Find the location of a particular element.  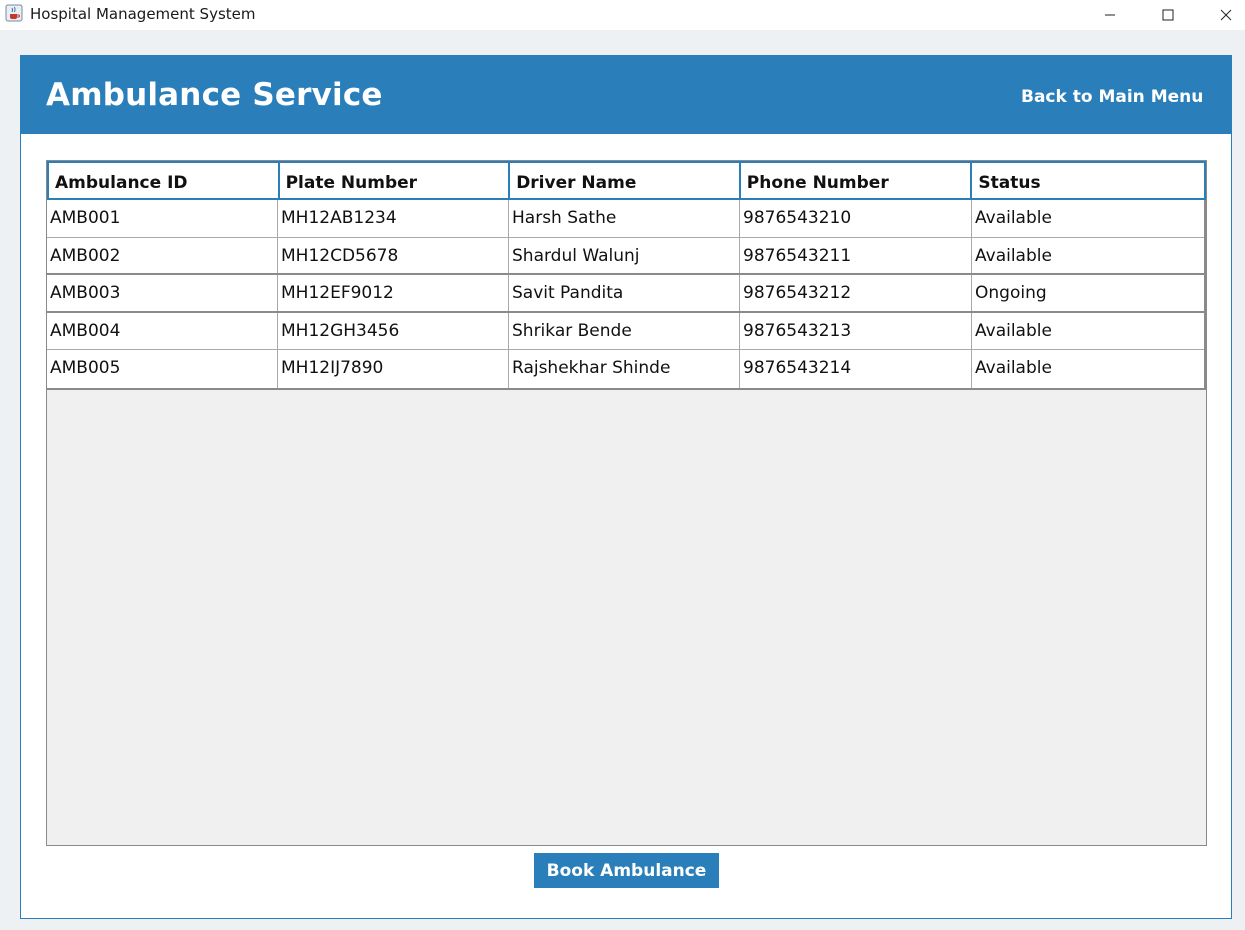

cell-phone-number: 9876543211 is located at coordinates (856, 255).